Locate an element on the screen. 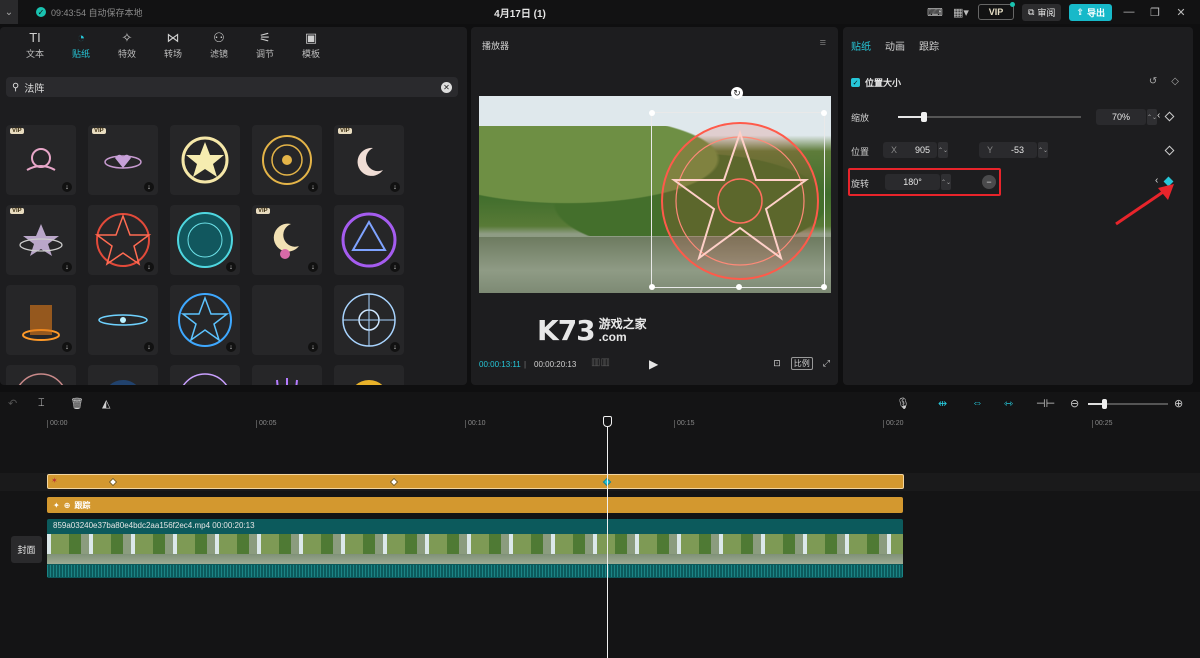 This screenshot has width=1200, height=658. scale-stepper: ⌃⌄ is located at coordinates (1152, 117).